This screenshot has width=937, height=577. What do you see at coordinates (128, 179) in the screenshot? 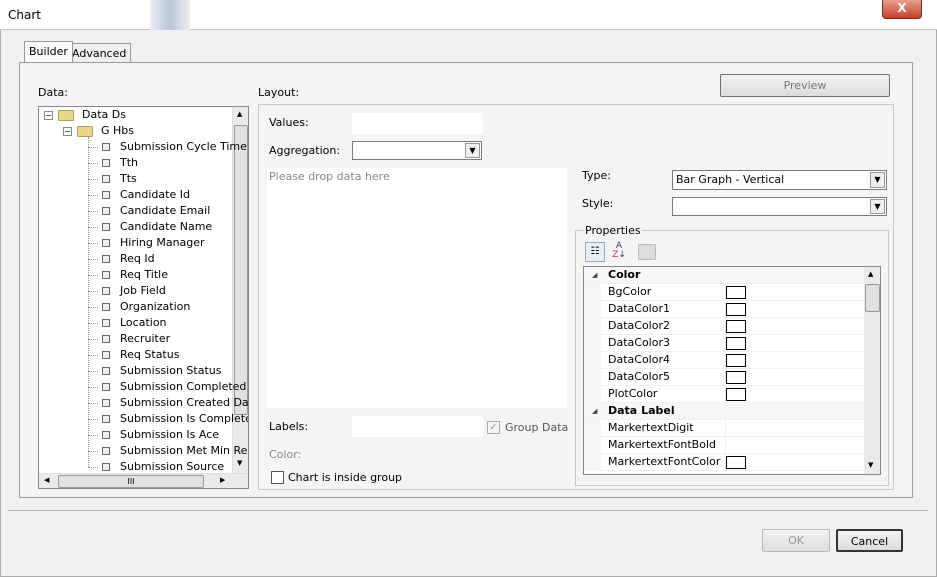
I see `tree-field-item: Tts` at bounding box center [128, 179].